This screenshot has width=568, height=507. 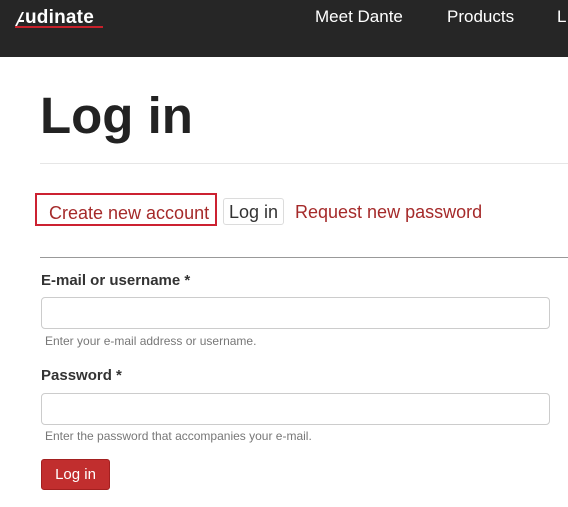 I want to click on nav-meet-dante: Meet Dante, so click(x=359, y=17).